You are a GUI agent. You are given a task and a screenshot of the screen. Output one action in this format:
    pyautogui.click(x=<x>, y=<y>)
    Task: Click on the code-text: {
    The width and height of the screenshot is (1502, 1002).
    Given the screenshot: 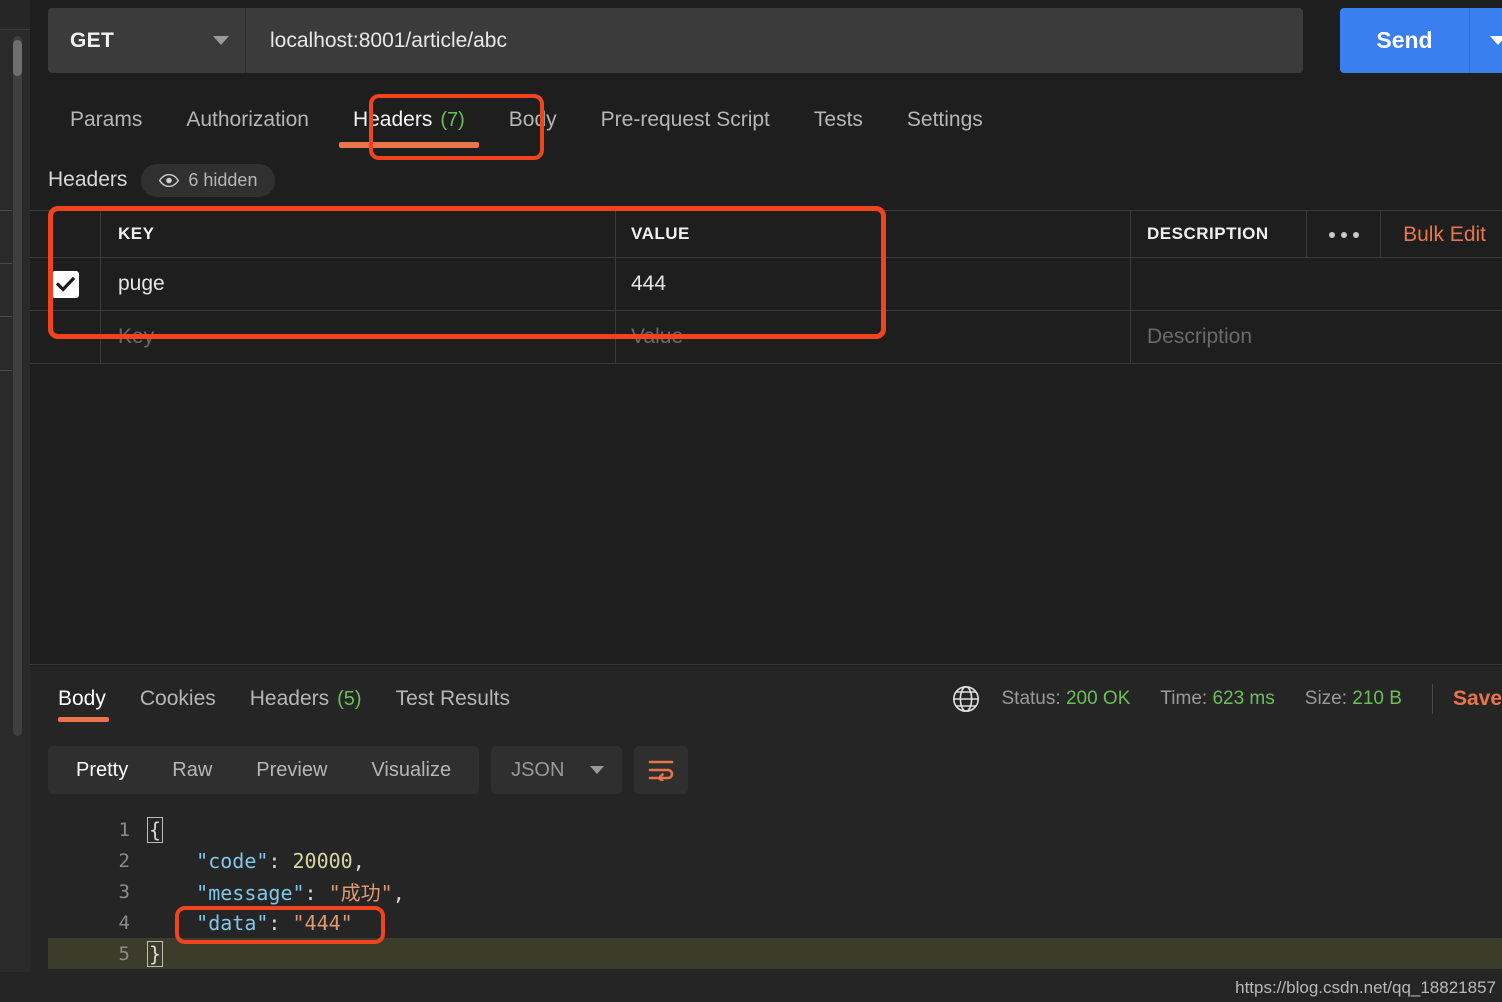 What is the action you would take?
    pyautogui.click(x=155, y=829)
    